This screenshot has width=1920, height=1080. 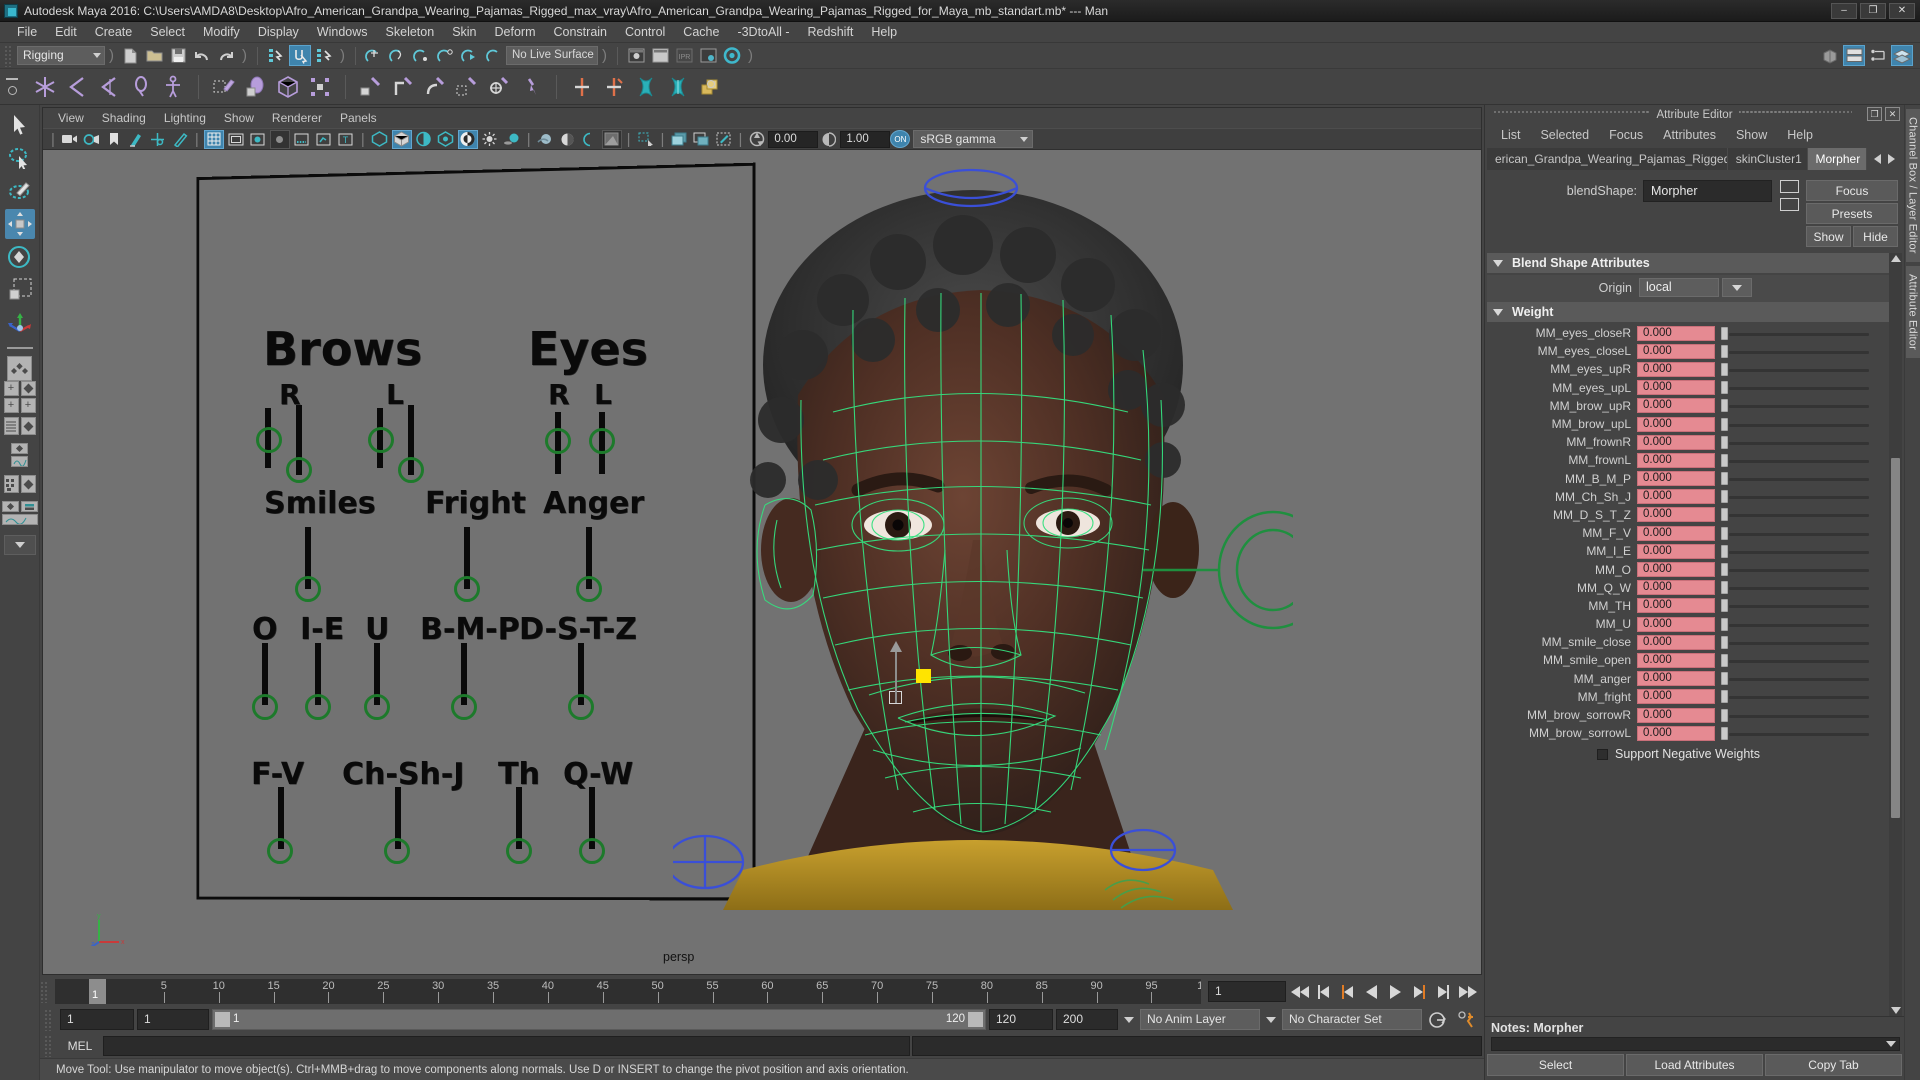 I want to click on step-back-keyframe-button, so click(x=1323, y=991).